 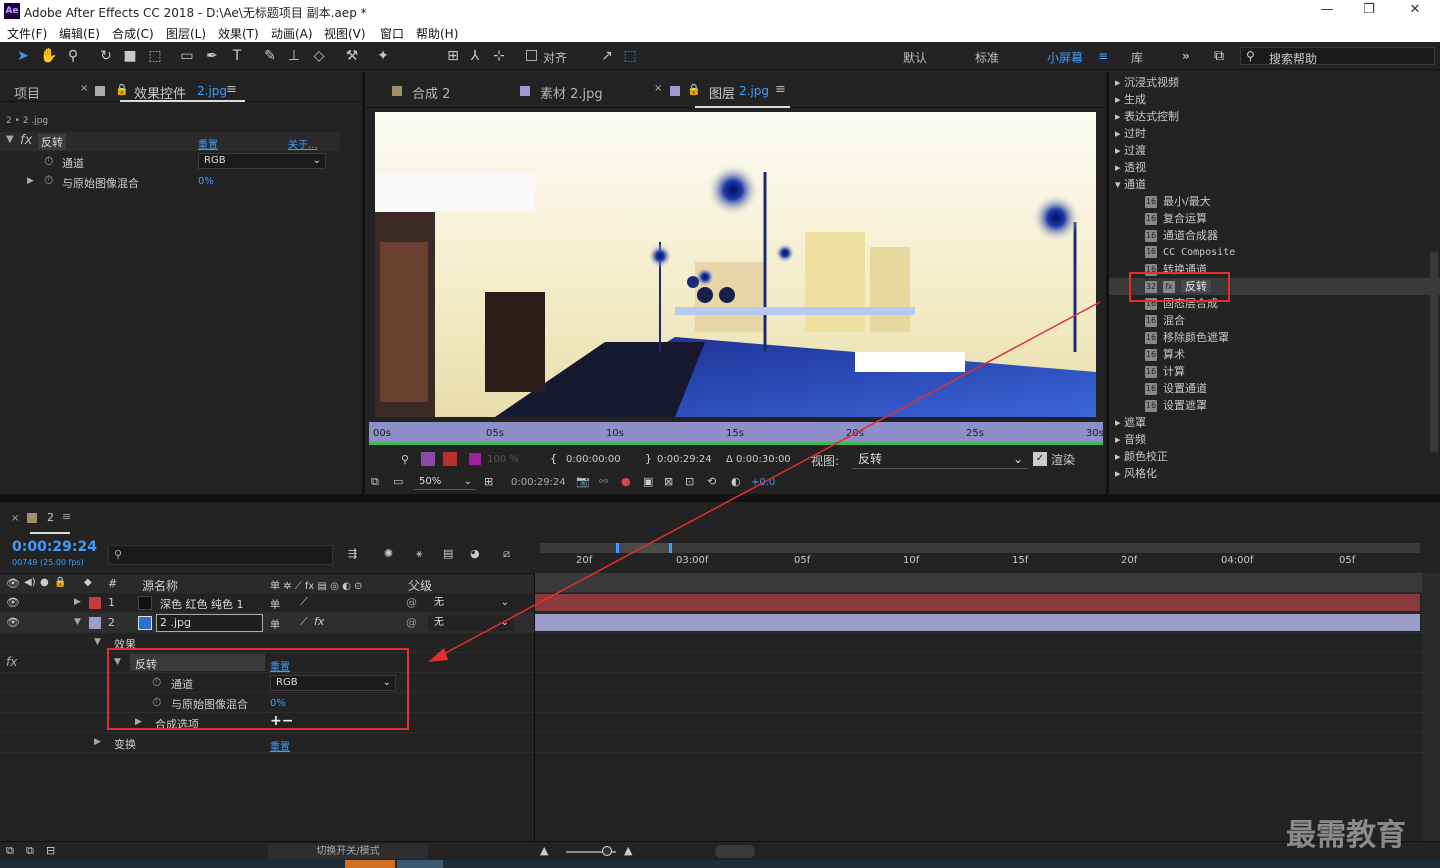 I want to click on out-time: 0:00:29:24, so click(x=684, y=459).